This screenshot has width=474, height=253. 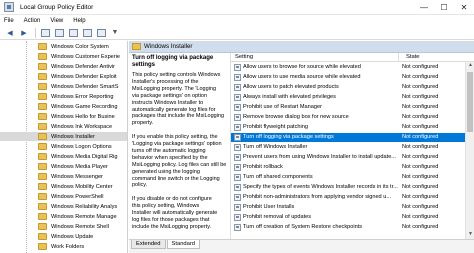 What do you see at coordinates (348, 147) in the screenshot?
I see `policy-row: Turn off Windows Installer Not configured` at bounding box center [348, 147].